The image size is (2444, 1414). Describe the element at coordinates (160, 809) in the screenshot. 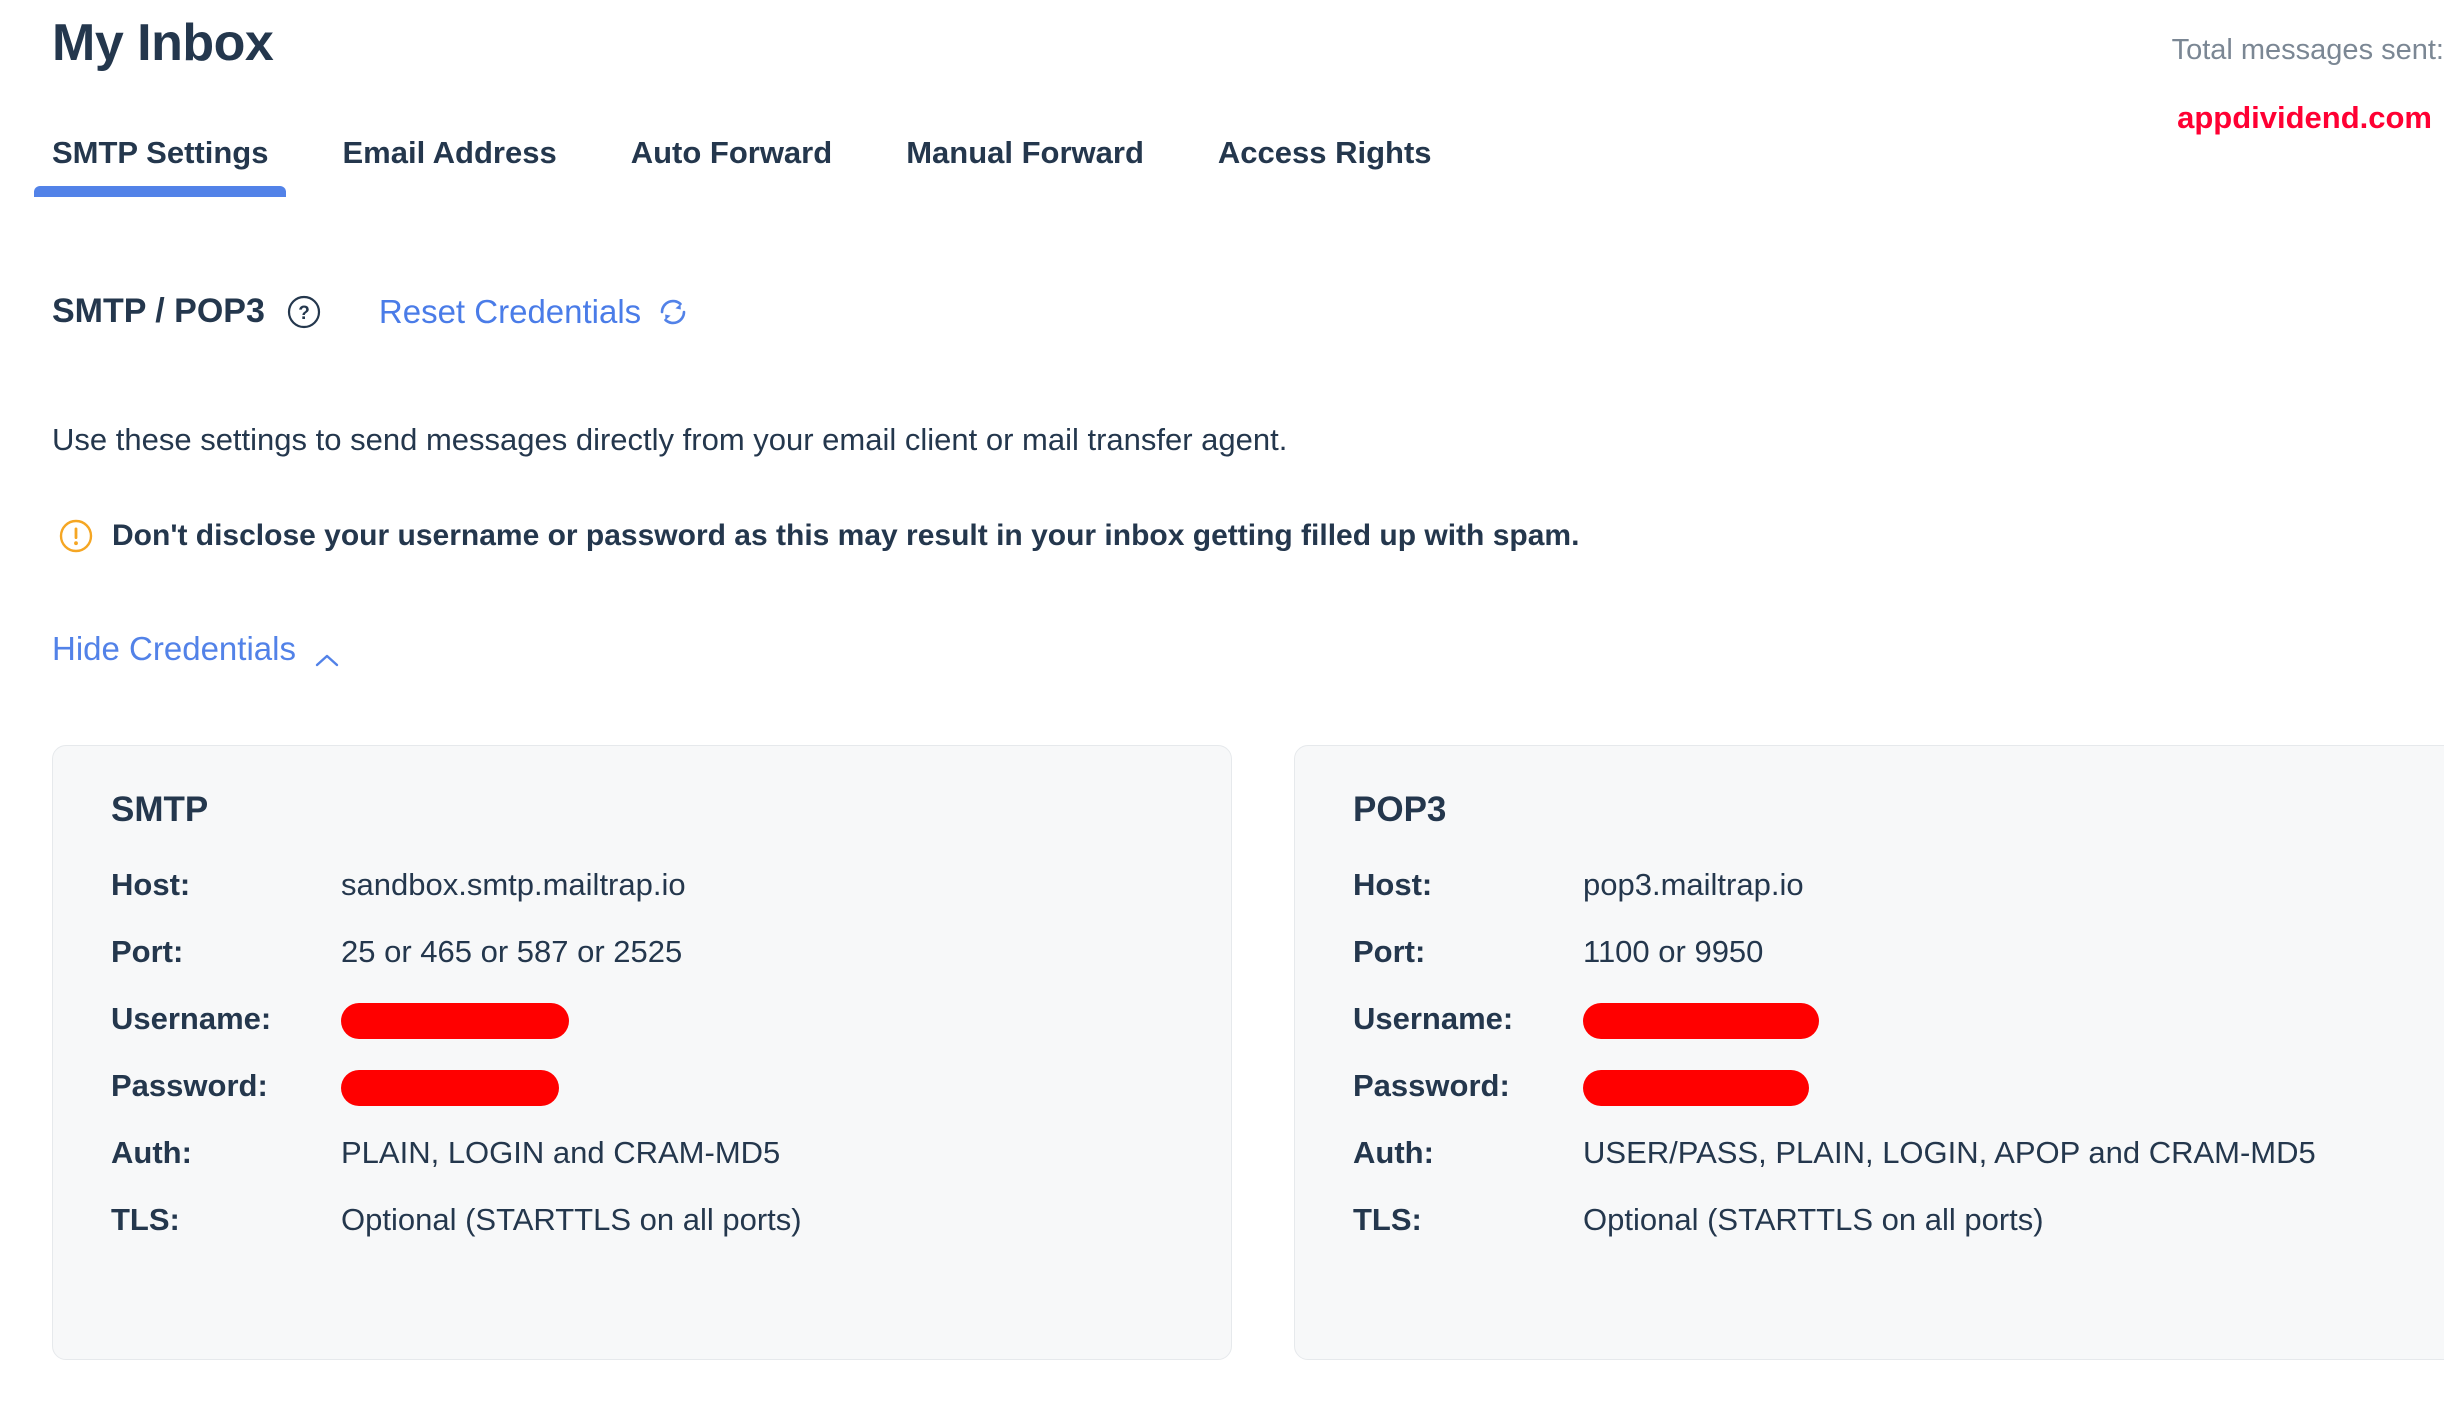

I see `smtp-card-title: SMTP` at that location.